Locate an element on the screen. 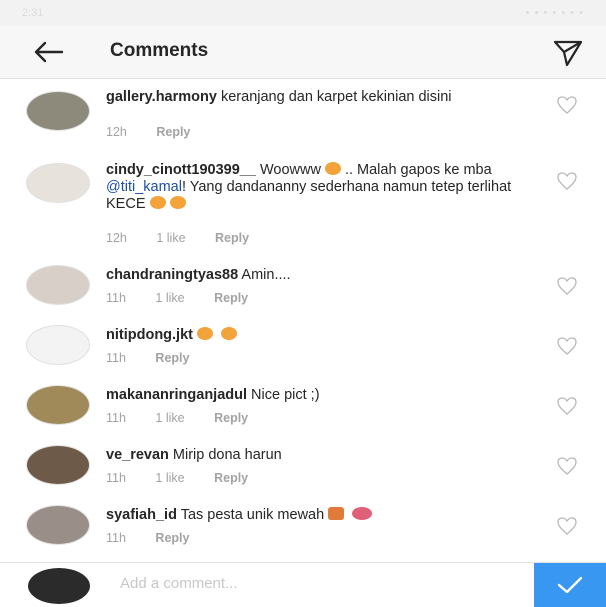 This screenshot has width=606, height=607. status-time: 2:31 is located at coordinates (33, 13).